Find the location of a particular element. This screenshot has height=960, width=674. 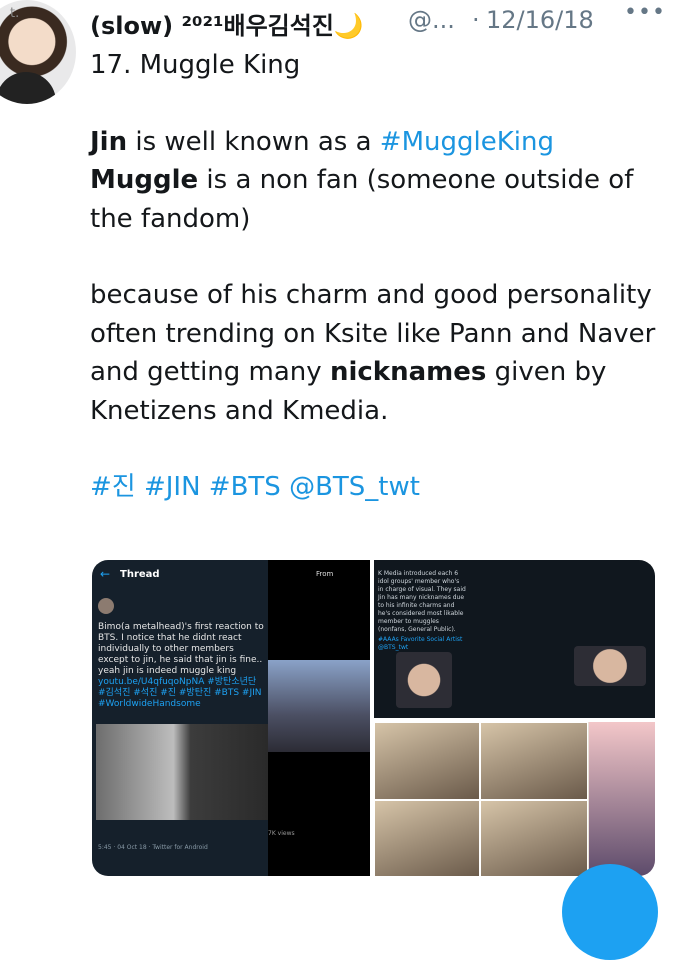

thread-label: Thread is located at coordinates (140, 574).